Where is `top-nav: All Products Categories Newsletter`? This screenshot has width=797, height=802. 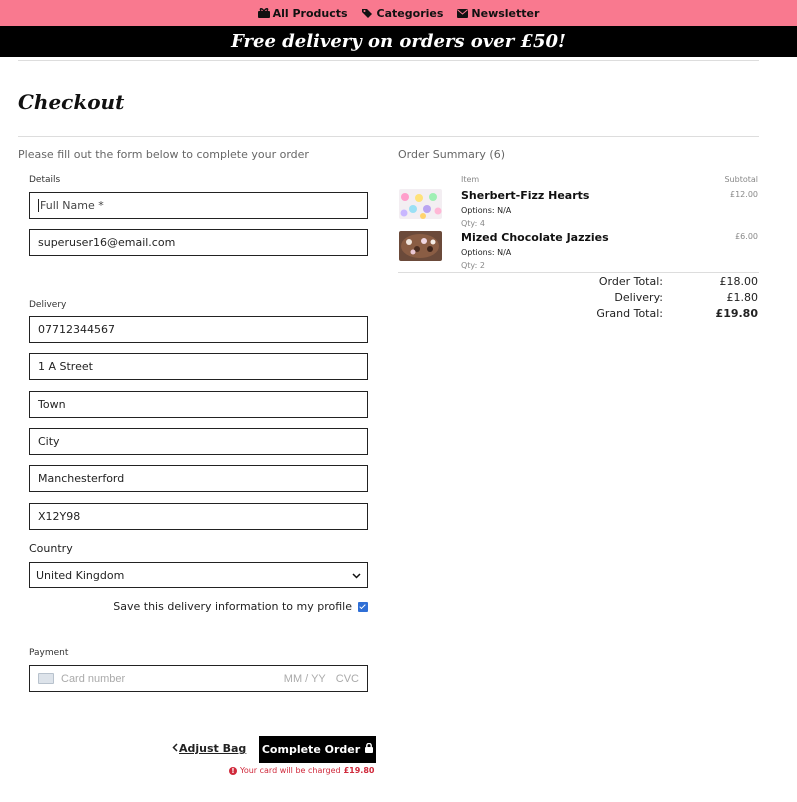 top-nav: All Products Categories Newsletter is located at coordinates (398, 13).